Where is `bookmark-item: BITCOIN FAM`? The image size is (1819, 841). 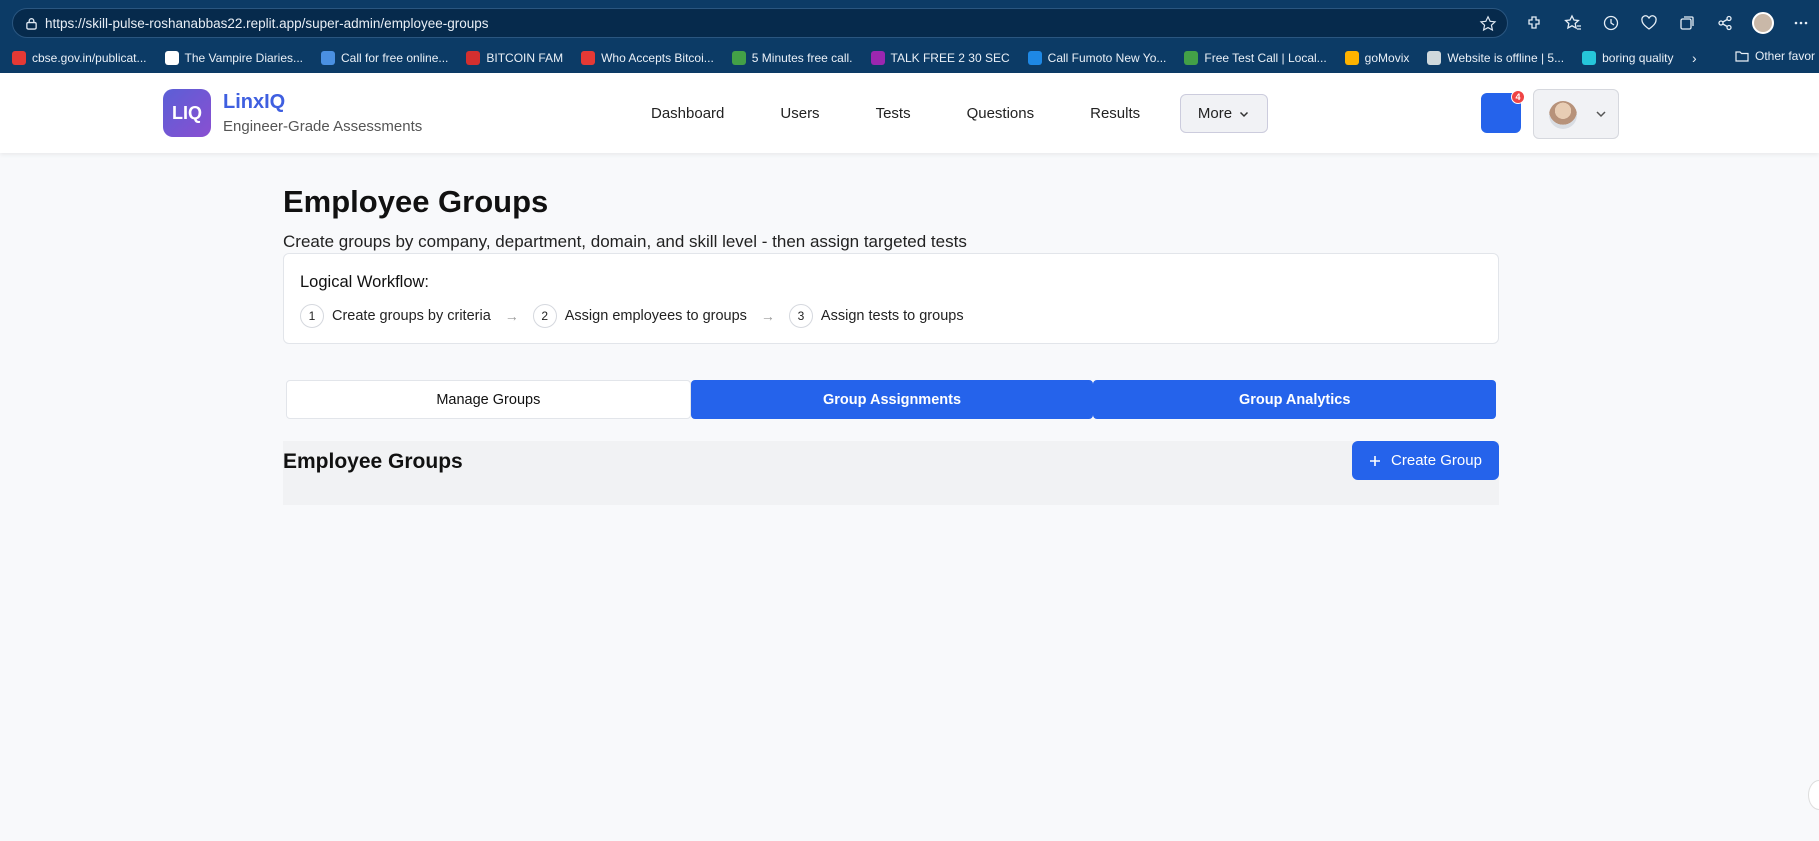 bookmark-item: BITCOIN FAM is located at coordinates (514, 58).